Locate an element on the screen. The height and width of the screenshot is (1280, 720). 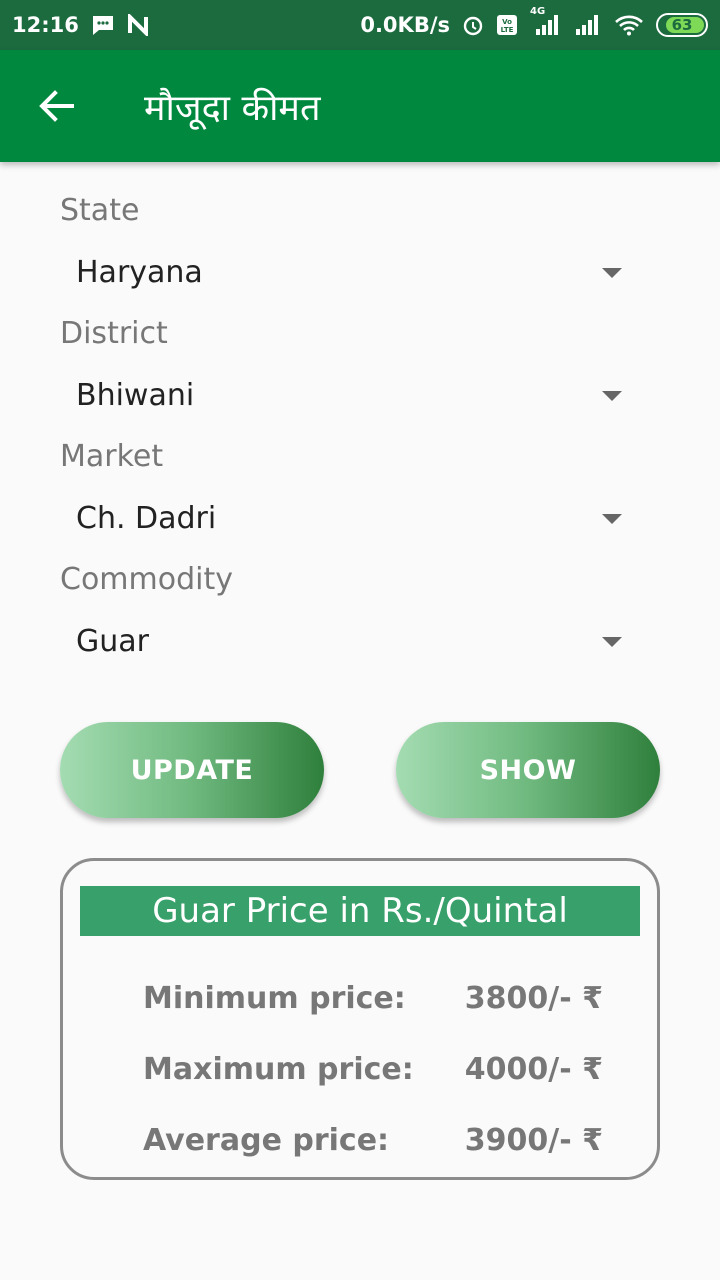
minimum-price-label: Minimum price: is located at coordinates (274, 998).